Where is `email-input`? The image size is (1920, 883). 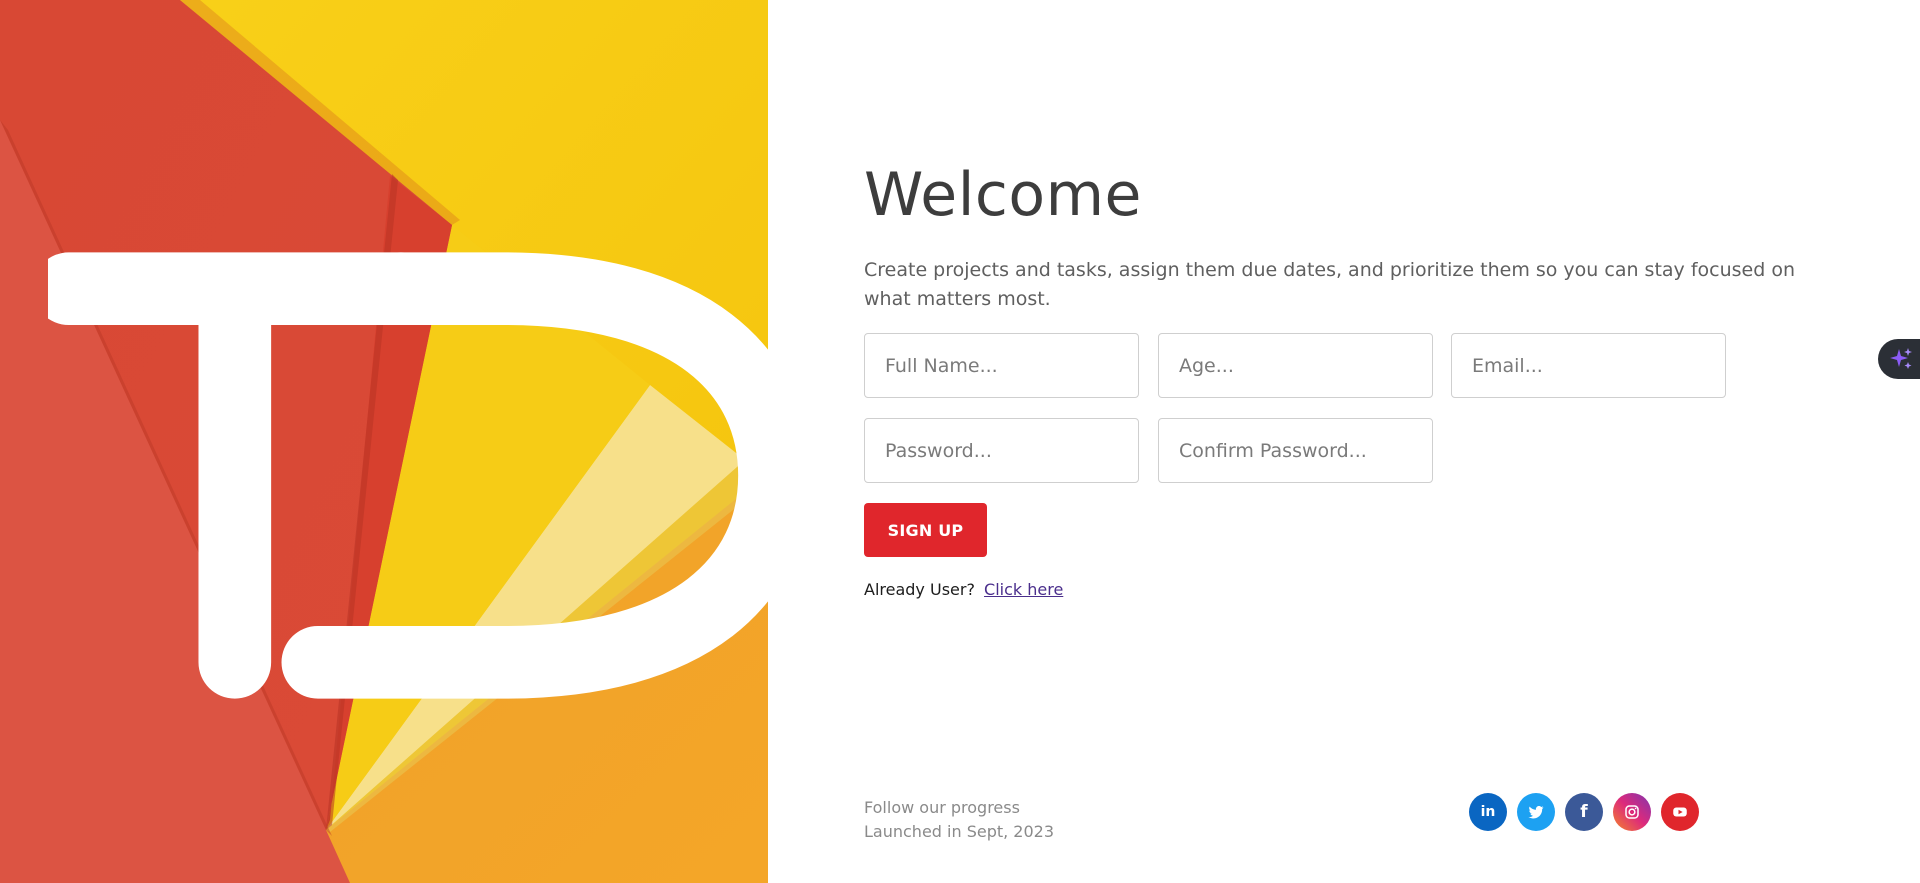 email-input is located at coordinates (1588, 365).